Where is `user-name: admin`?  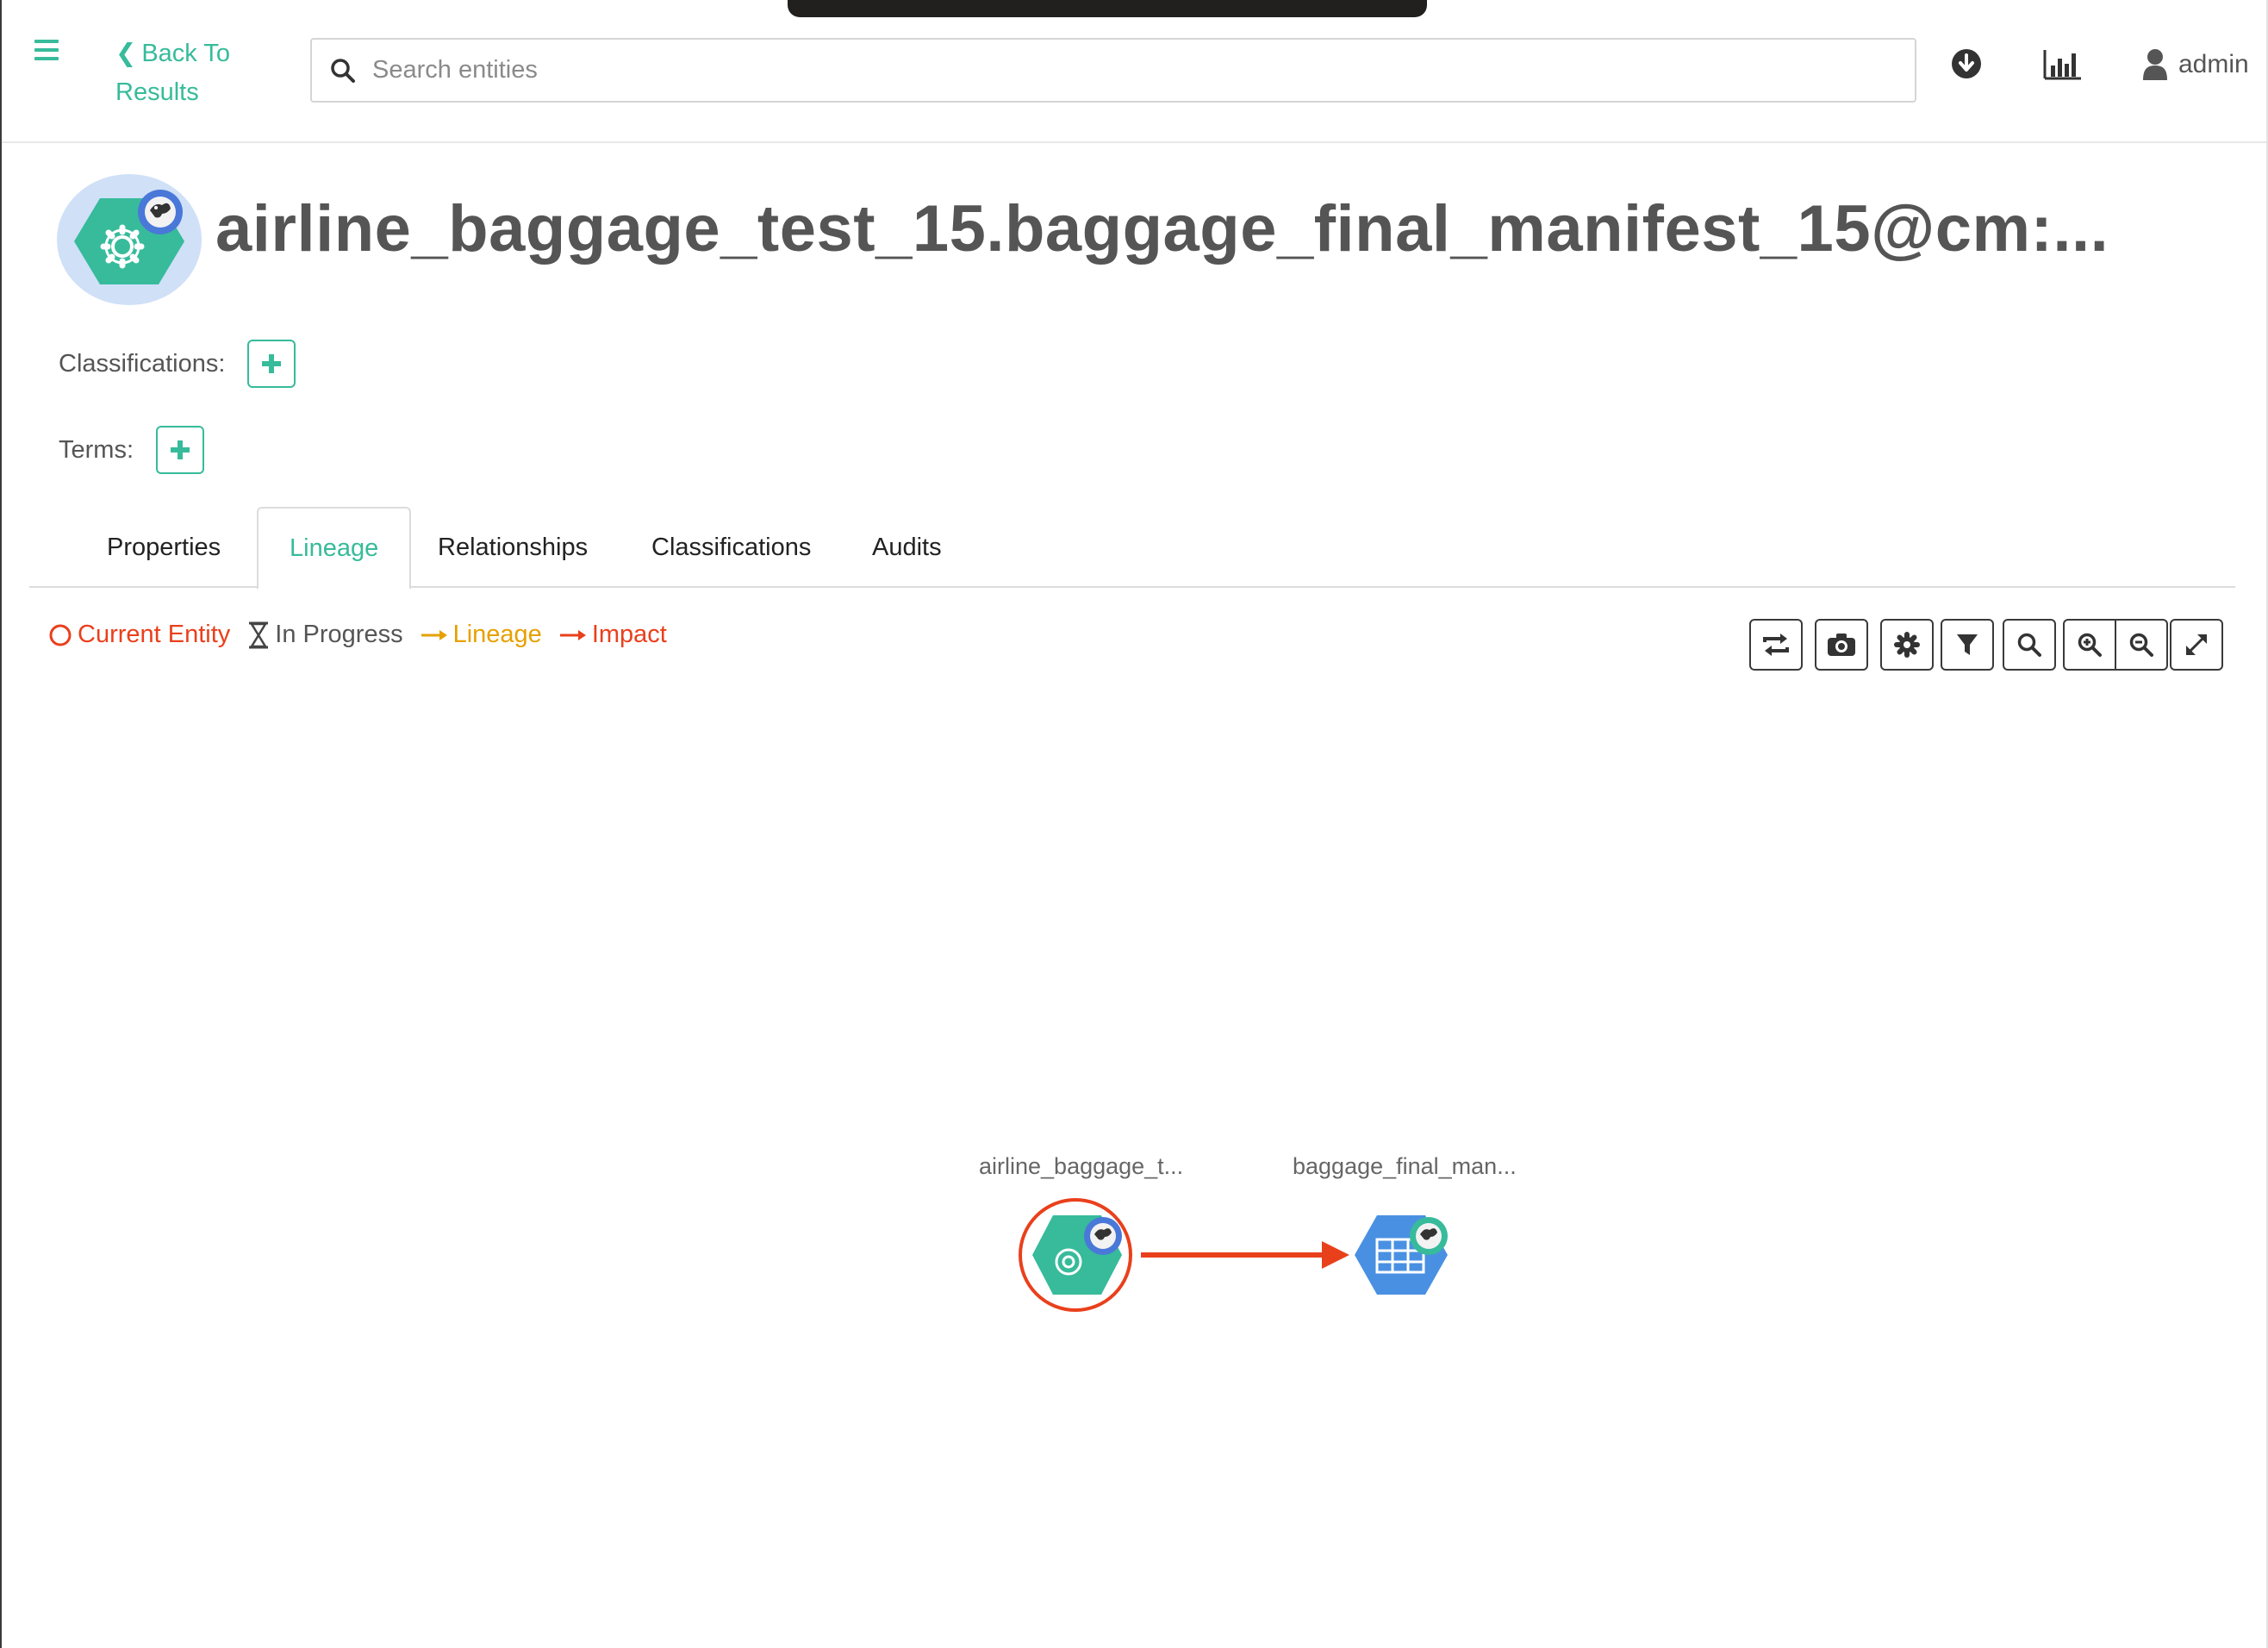 user-name: admin is located at coordinates (2213, 64).